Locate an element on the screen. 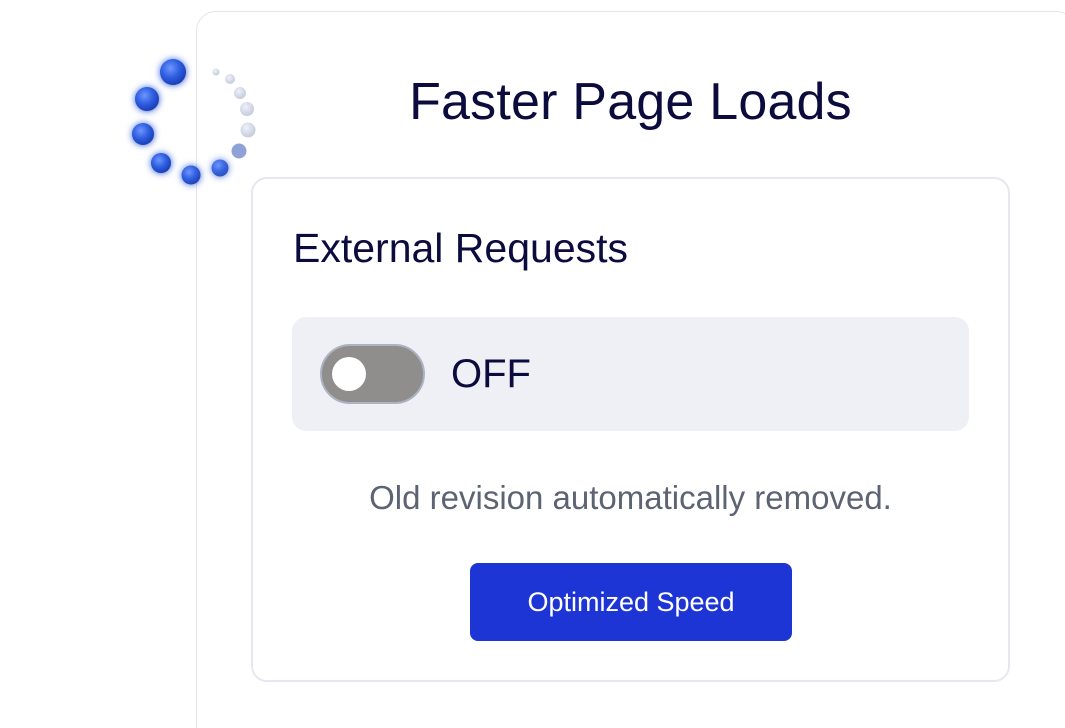 The height and width of the screenshot is (728, 1065). section-title: External Requests is located at coordinates (461, 248).